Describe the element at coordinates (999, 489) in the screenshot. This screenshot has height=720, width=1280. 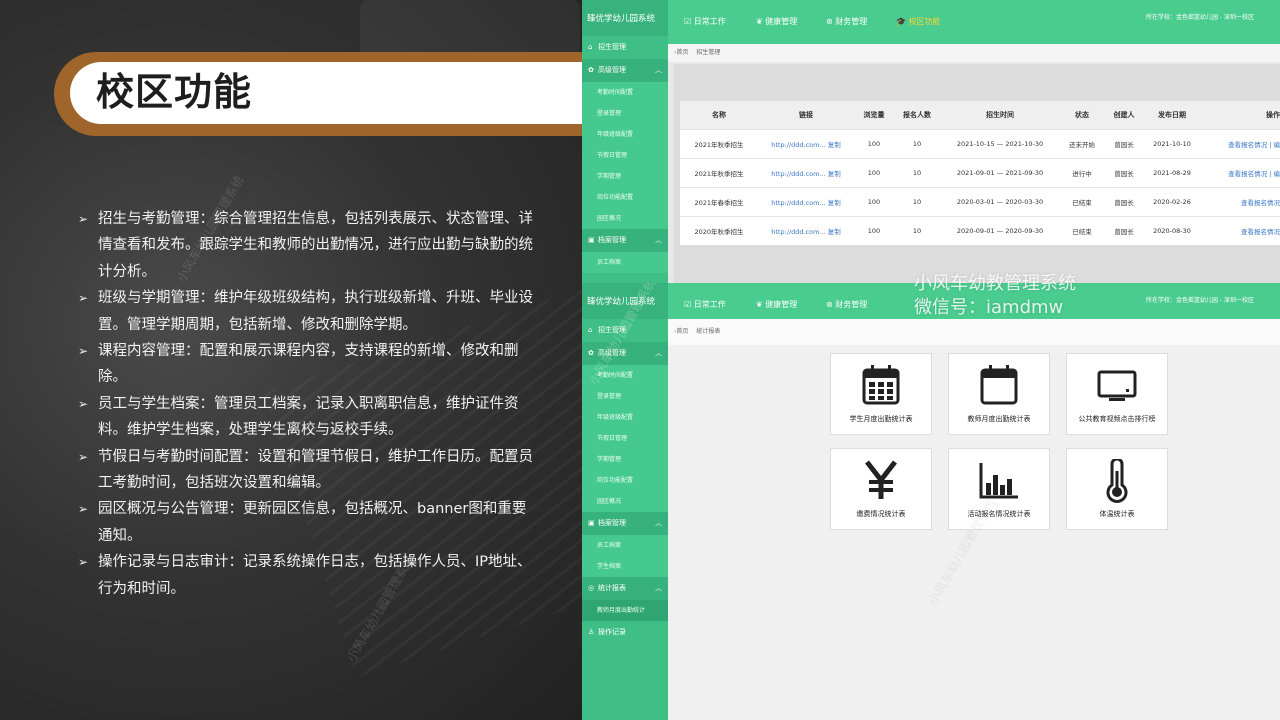
I see `report-card-activity-signup: 活动报名情况统计表` at that location.